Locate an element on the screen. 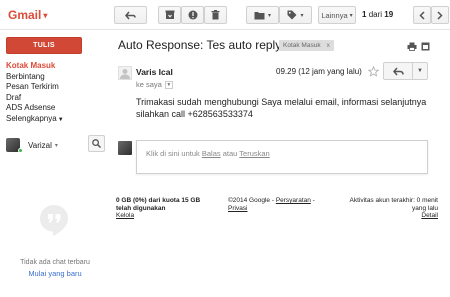 This screenshot has height=297, width=450. top-toolbar: Gmail ▾ ▾ ▾ Lainnya ▾ 1 dari 19 is located at coordinates (225, 15).